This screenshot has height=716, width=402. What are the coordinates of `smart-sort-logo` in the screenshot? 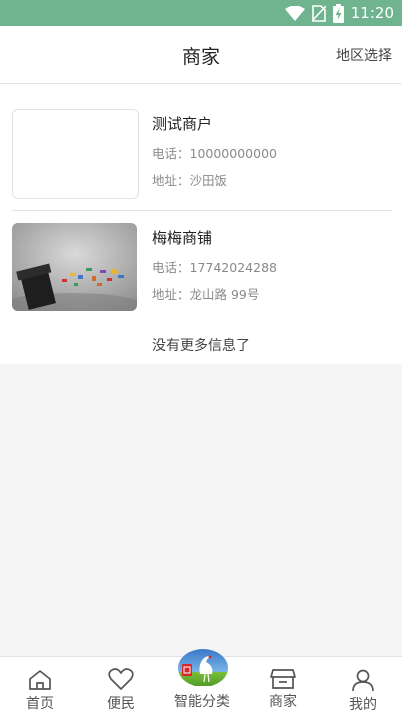 It's located at (203, 666).